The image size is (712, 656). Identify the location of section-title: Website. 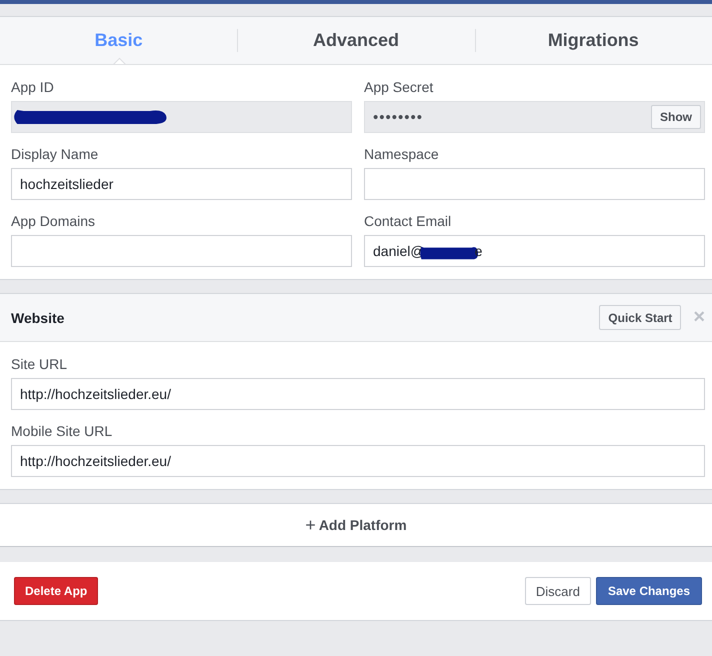
(37, 318).